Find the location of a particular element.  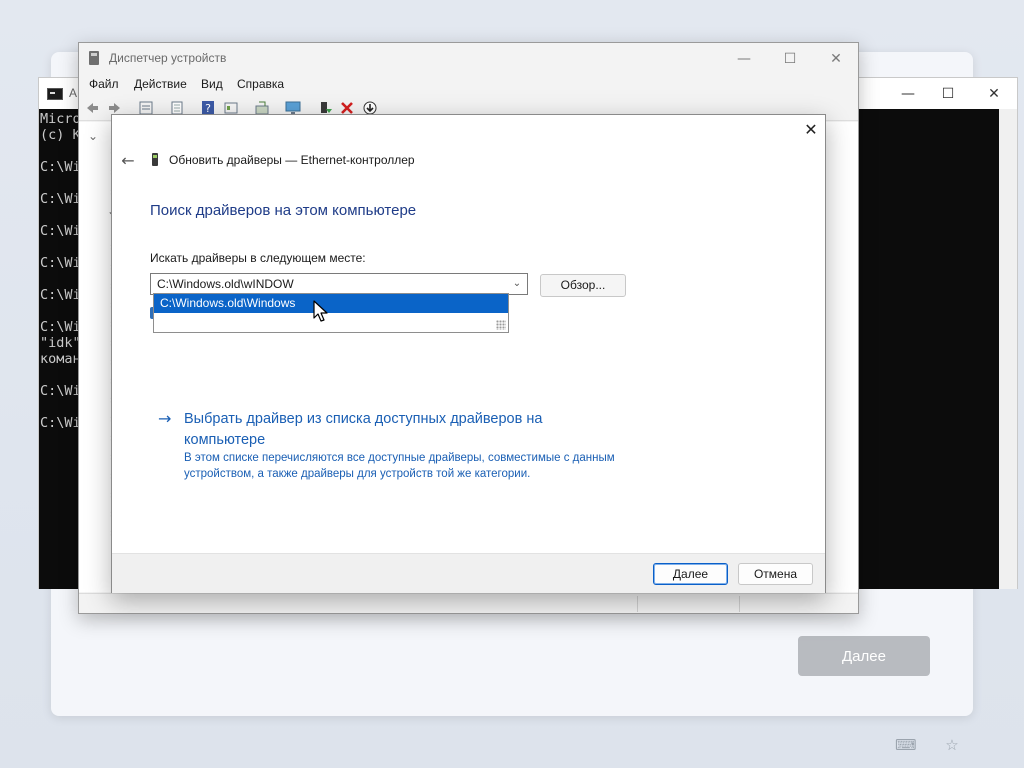

next-button: Далее is located at coordinates (690, 574).